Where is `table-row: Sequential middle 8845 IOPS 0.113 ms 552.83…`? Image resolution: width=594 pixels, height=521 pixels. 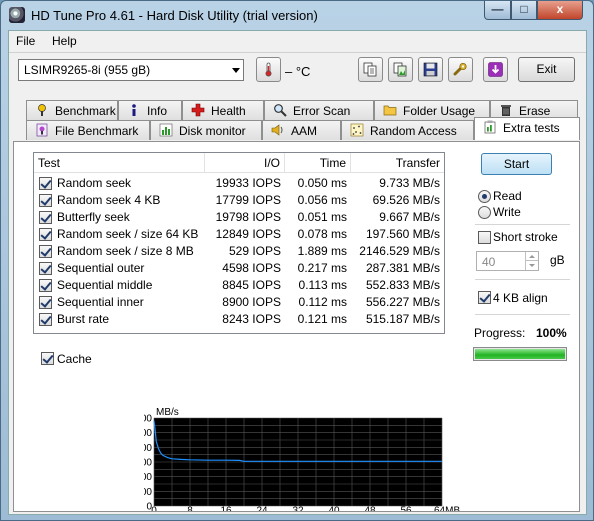 table-row: Sequential middle 8845 IOPS 0.113 ms 552.83… is located at coordinates (239, 285).